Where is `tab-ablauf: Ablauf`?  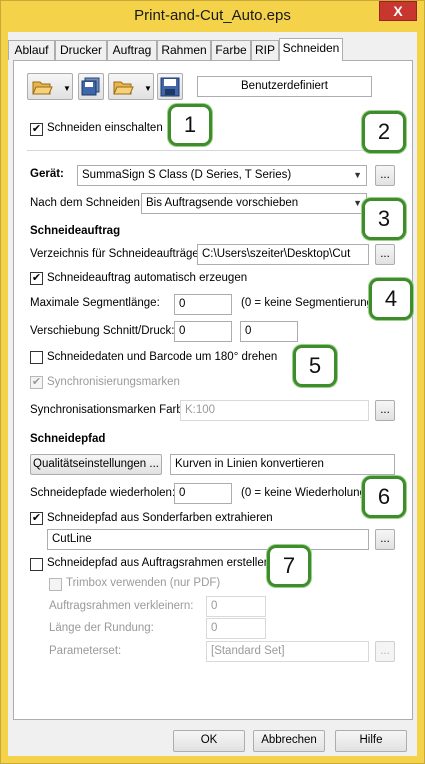
tab-ablauf: Ablauf is located at coordinates (31, 50).